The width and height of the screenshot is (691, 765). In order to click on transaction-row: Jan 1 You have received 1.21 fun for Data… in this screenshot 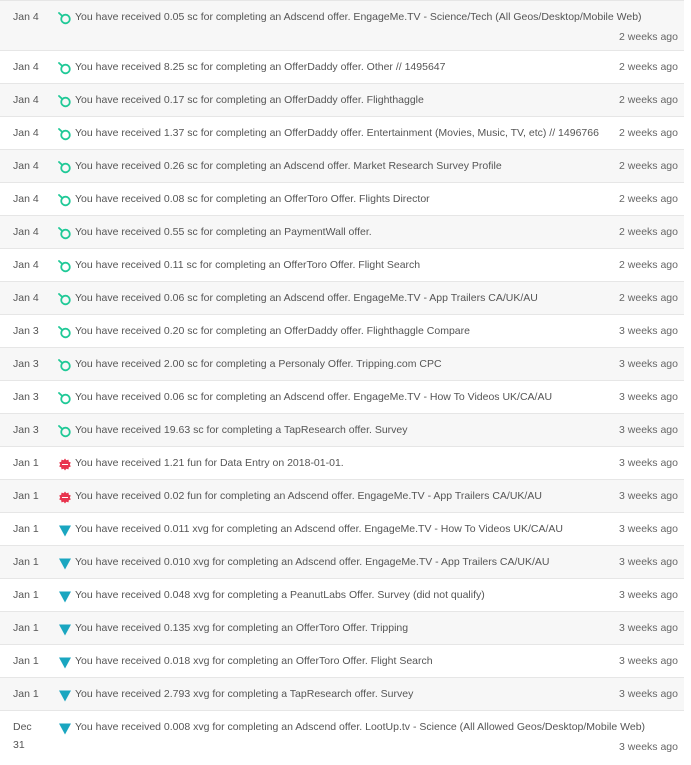, I will do `click(342, 463)`.